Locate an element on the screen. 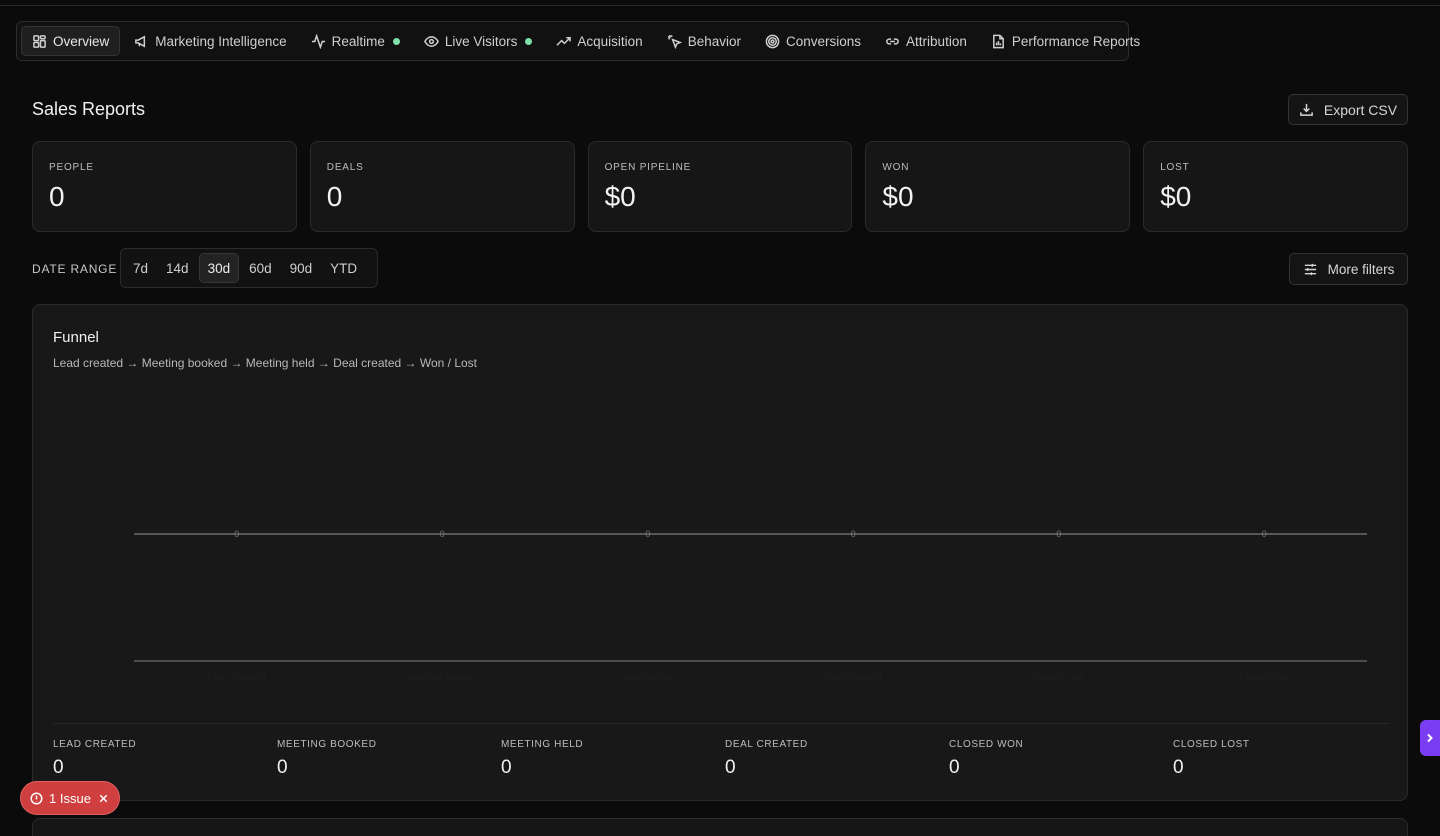 This screenshot has width=1440, height=836. stage-label: CLOSED WON is located at coordinates (986, 744).